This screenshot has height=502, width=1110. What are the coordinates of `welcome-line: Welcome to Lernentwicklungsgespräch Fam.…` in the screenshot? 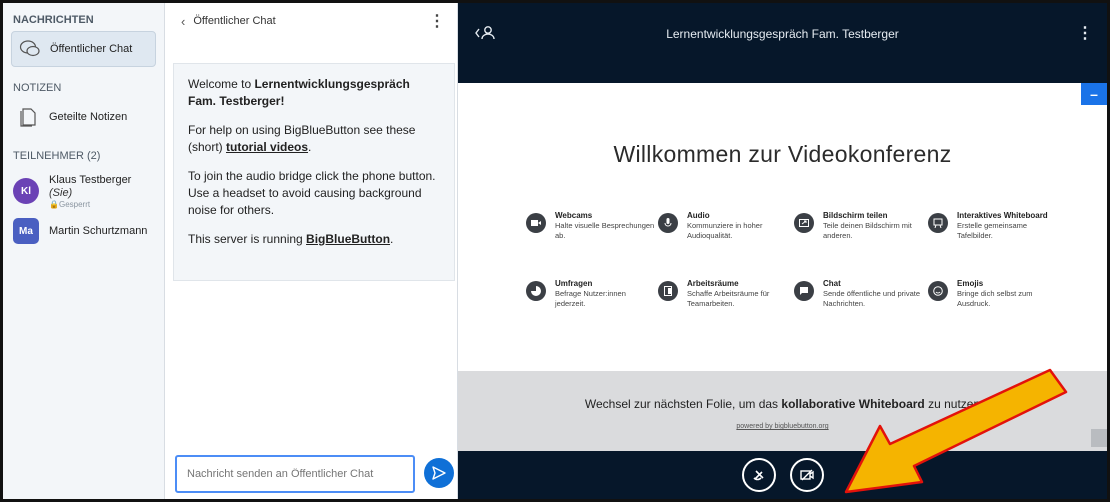 It's located at (299, 92).